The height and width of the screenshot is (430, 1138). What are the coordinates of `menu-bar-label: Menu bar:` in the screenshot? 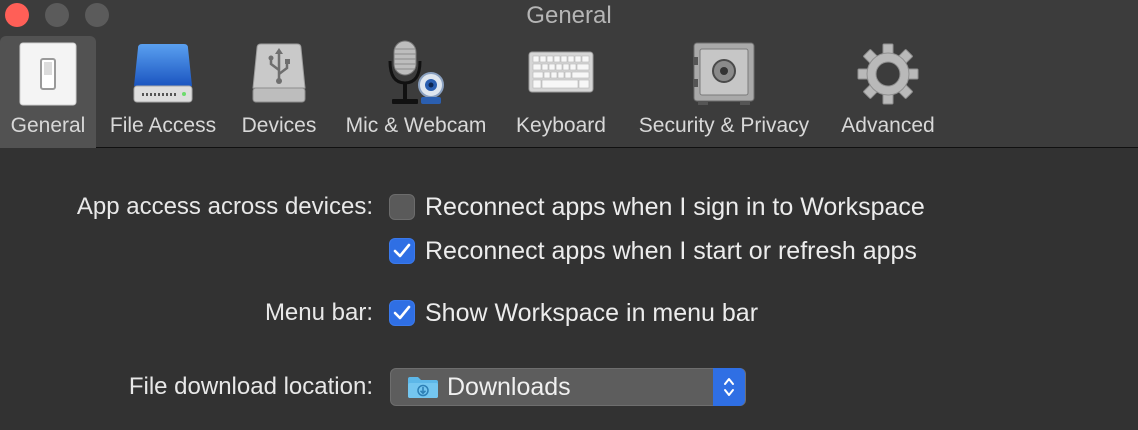 It's located at (318, 312).